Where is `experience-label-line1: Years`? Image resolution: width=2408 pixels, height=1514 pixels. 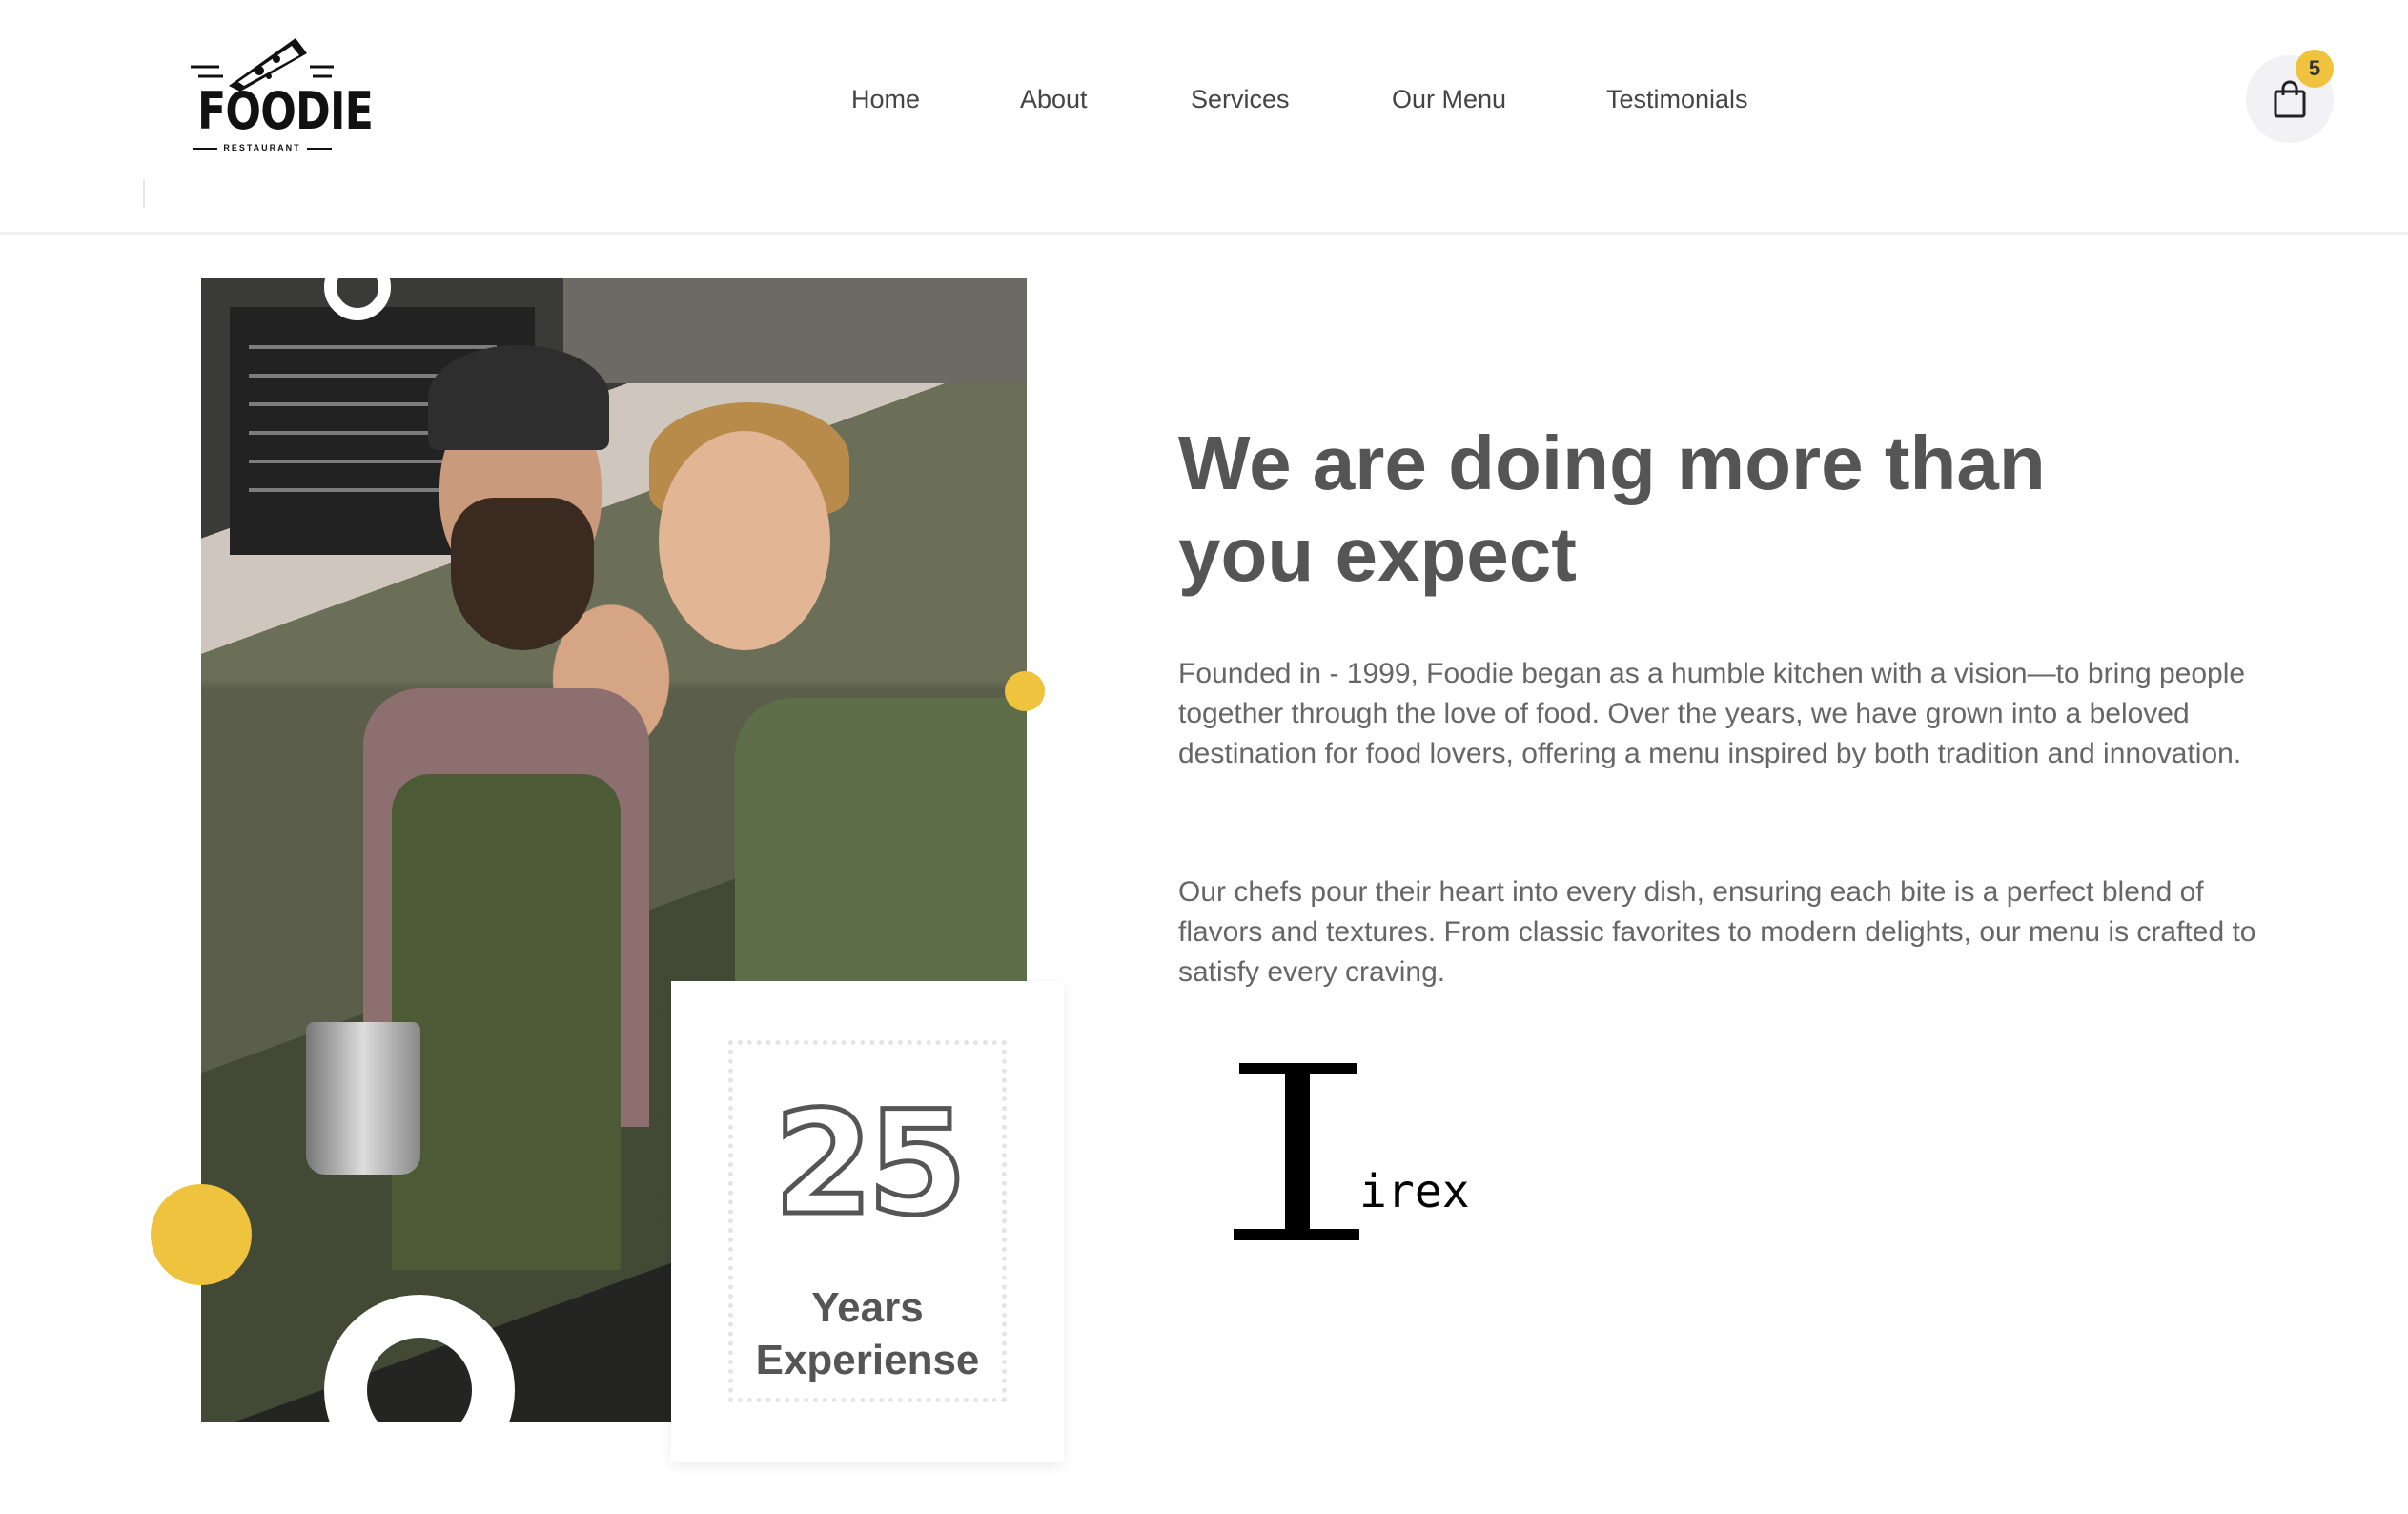
experience-label-line1: Years is located at coordinates (867, 1307).